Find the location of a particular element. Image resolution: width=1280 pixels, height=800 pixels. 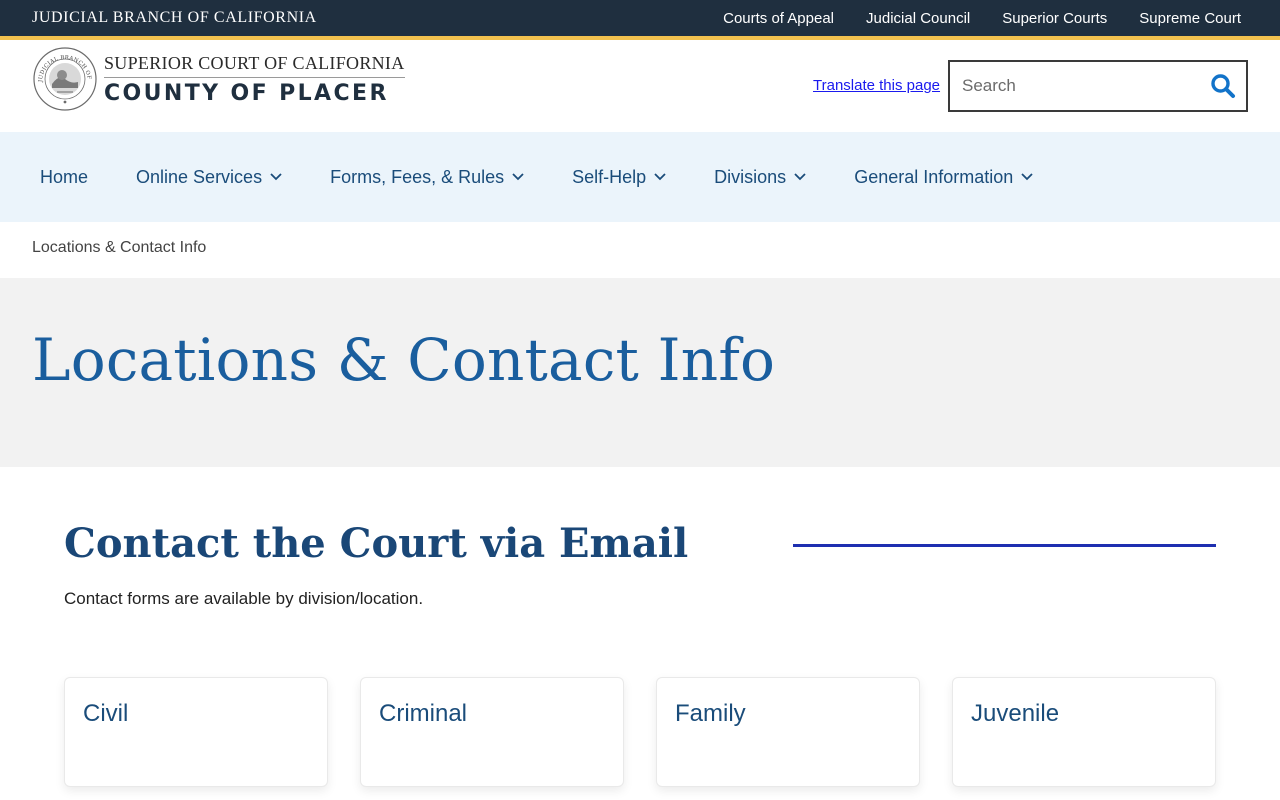

card-title: Criminal is located at coordinates (423, 713).